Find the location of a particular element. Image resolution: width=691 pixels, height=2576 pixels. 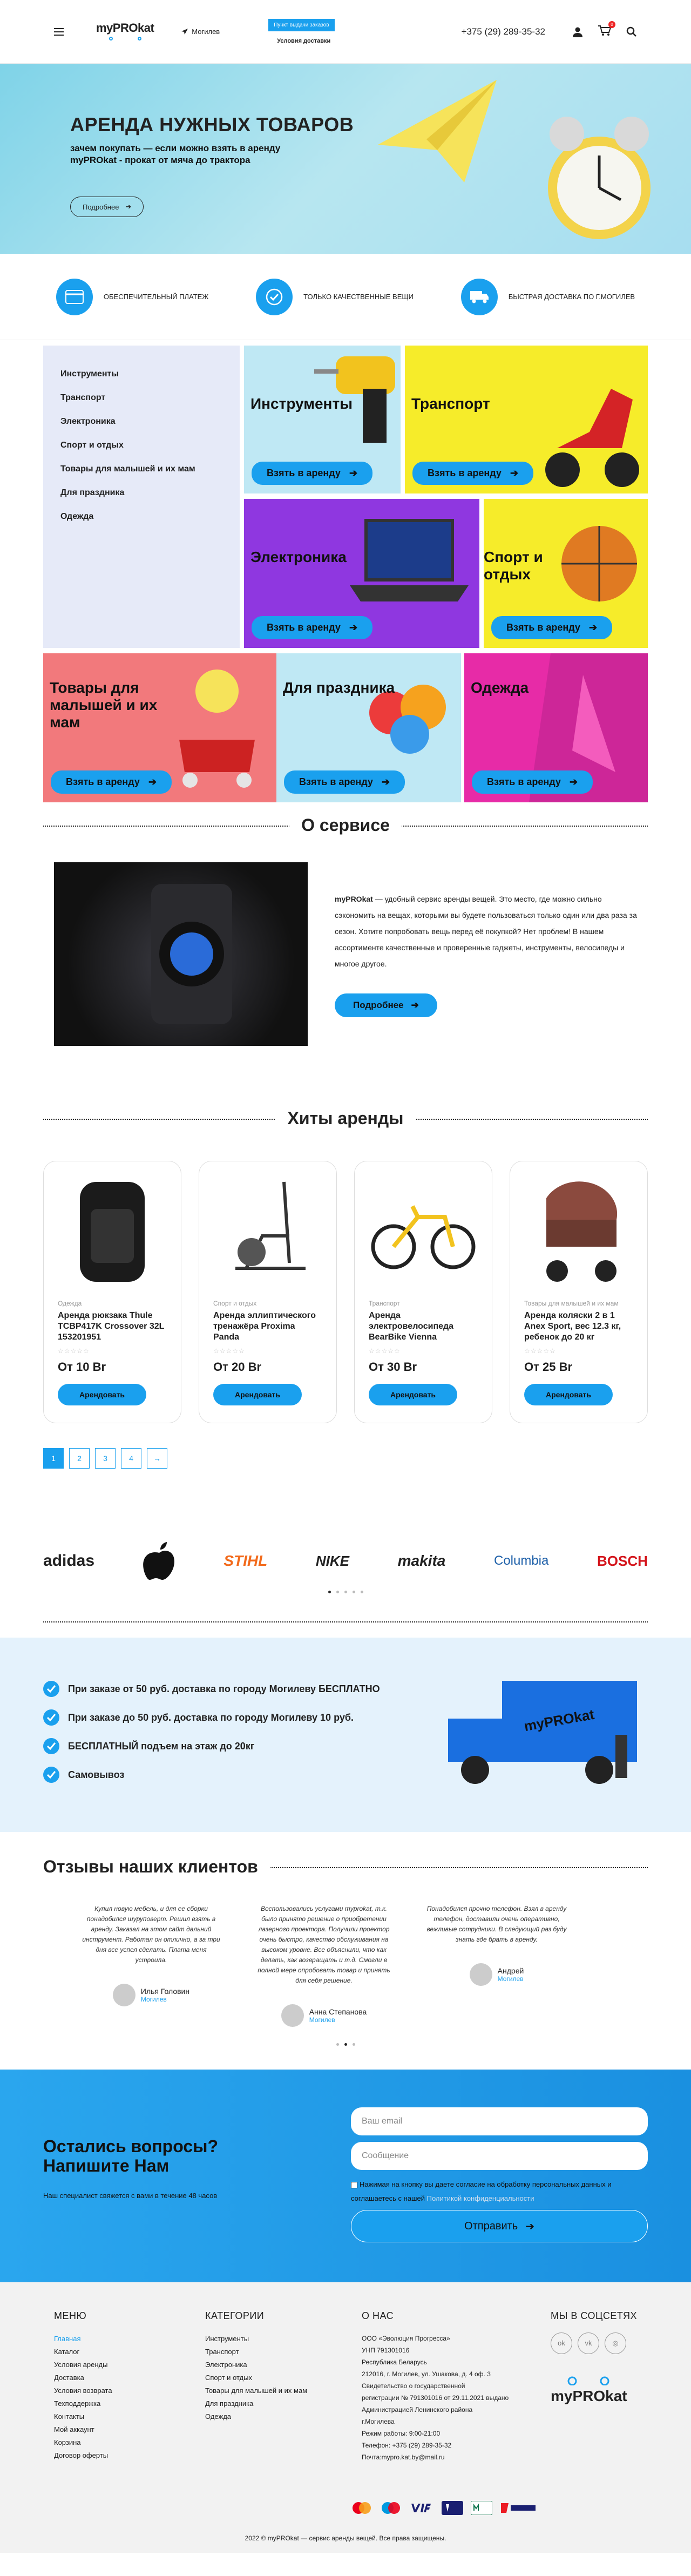

footer-link: Товары для малышей и их мам is located at coordinates (256, 2391).